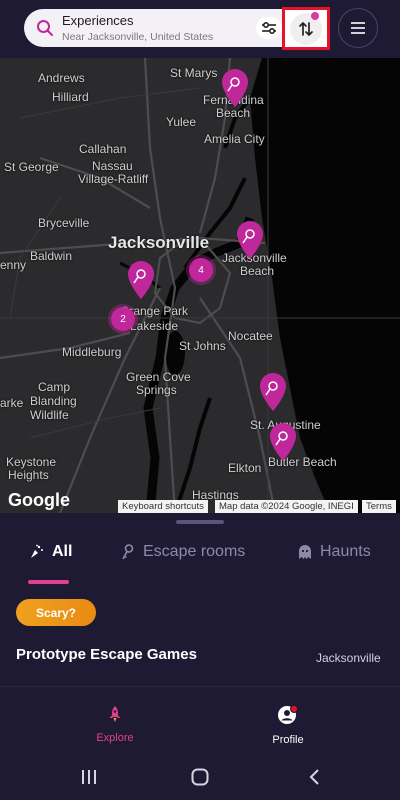 The height and width of the screenshot is (800, 400). I want to click on map-label-nocatee: Nocatee, so click(250, 336).